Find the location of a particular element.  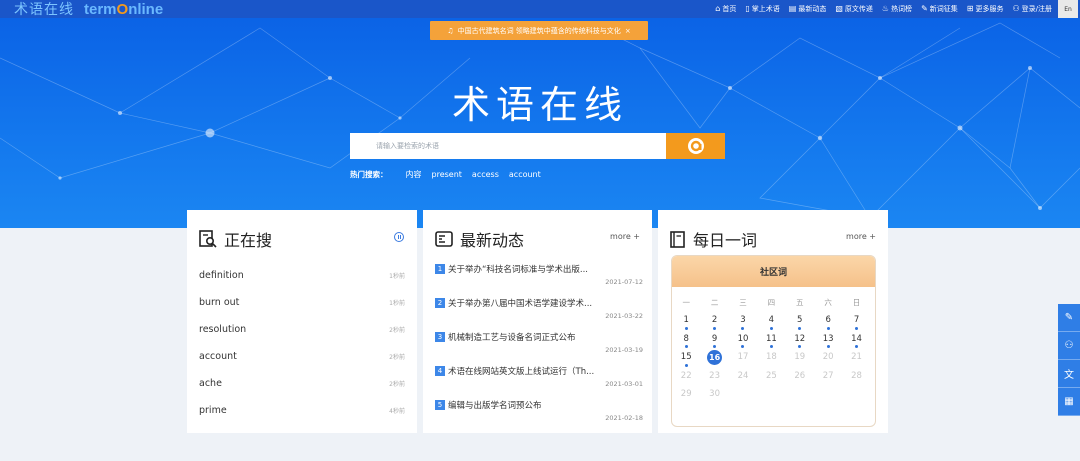

home-icon: ⌂ is located at coordinates (718, 8).